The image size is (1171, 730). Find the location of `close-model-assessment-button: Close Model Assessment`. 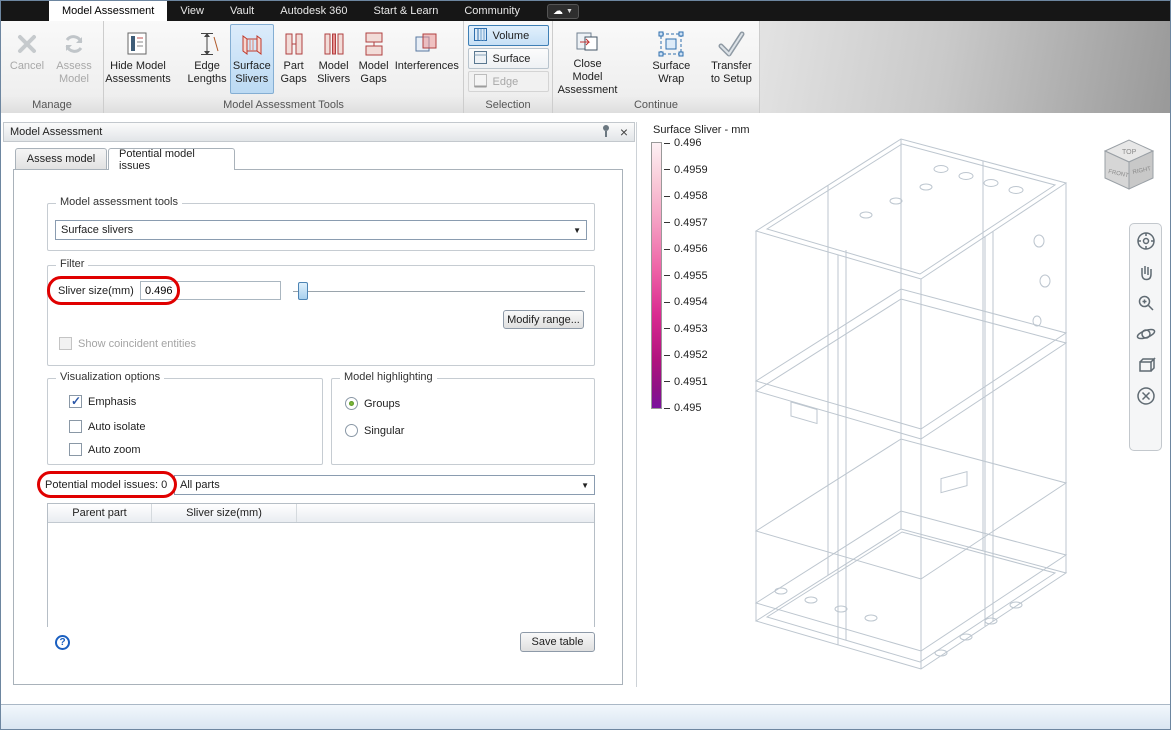

close-model-assessment-button: Close Model Assessment is located at coordinates (587, 60).